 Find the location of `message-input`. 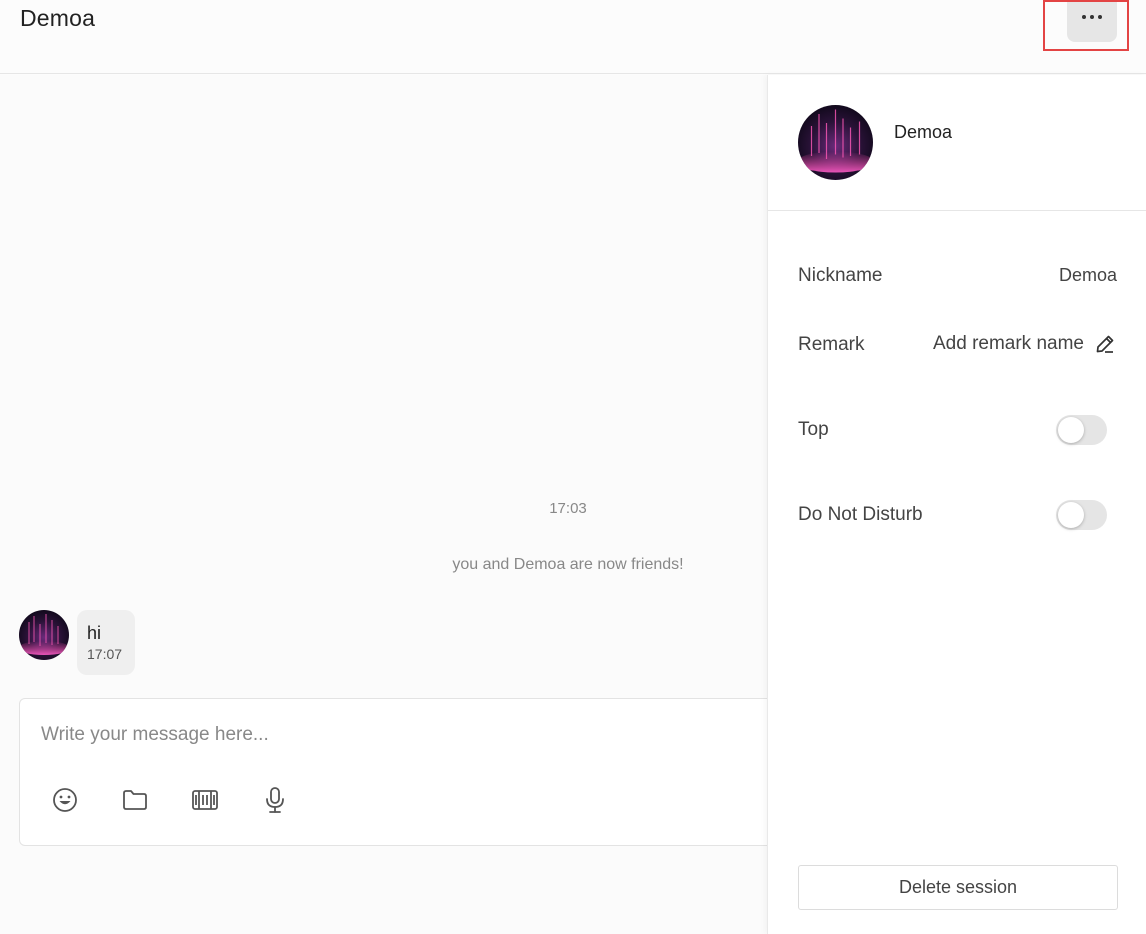

message-input is located at coordinates (391, 735).